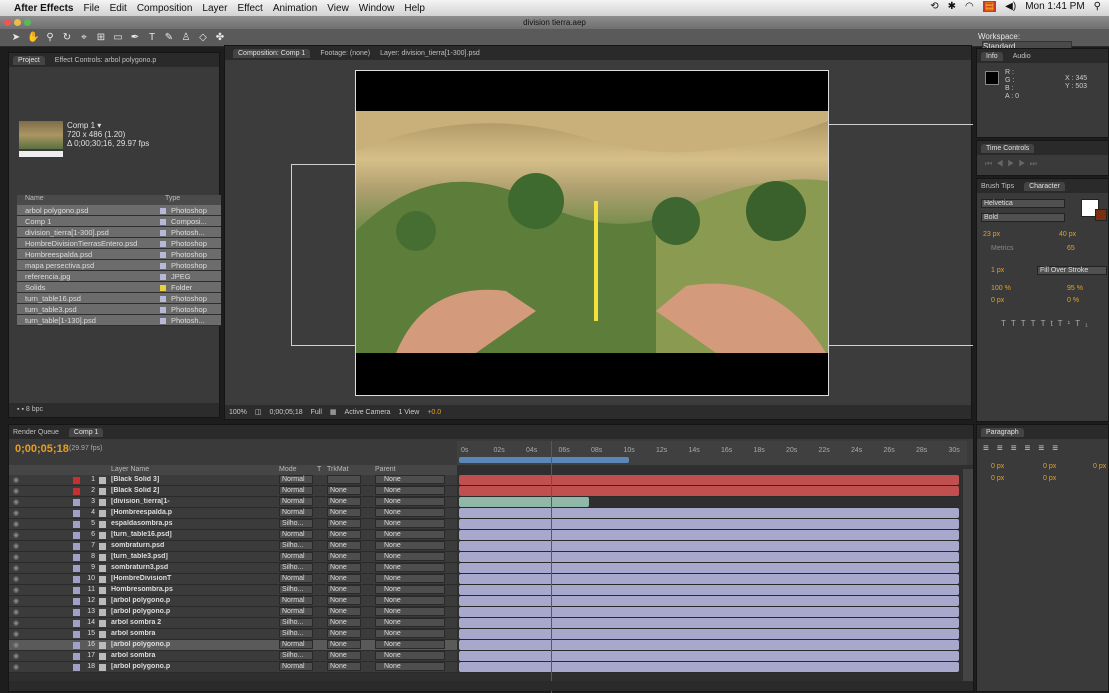  Describe the element at coordinates (186, 37) in the screenshot. I see `clone-tool-icon: ♙` at that location.